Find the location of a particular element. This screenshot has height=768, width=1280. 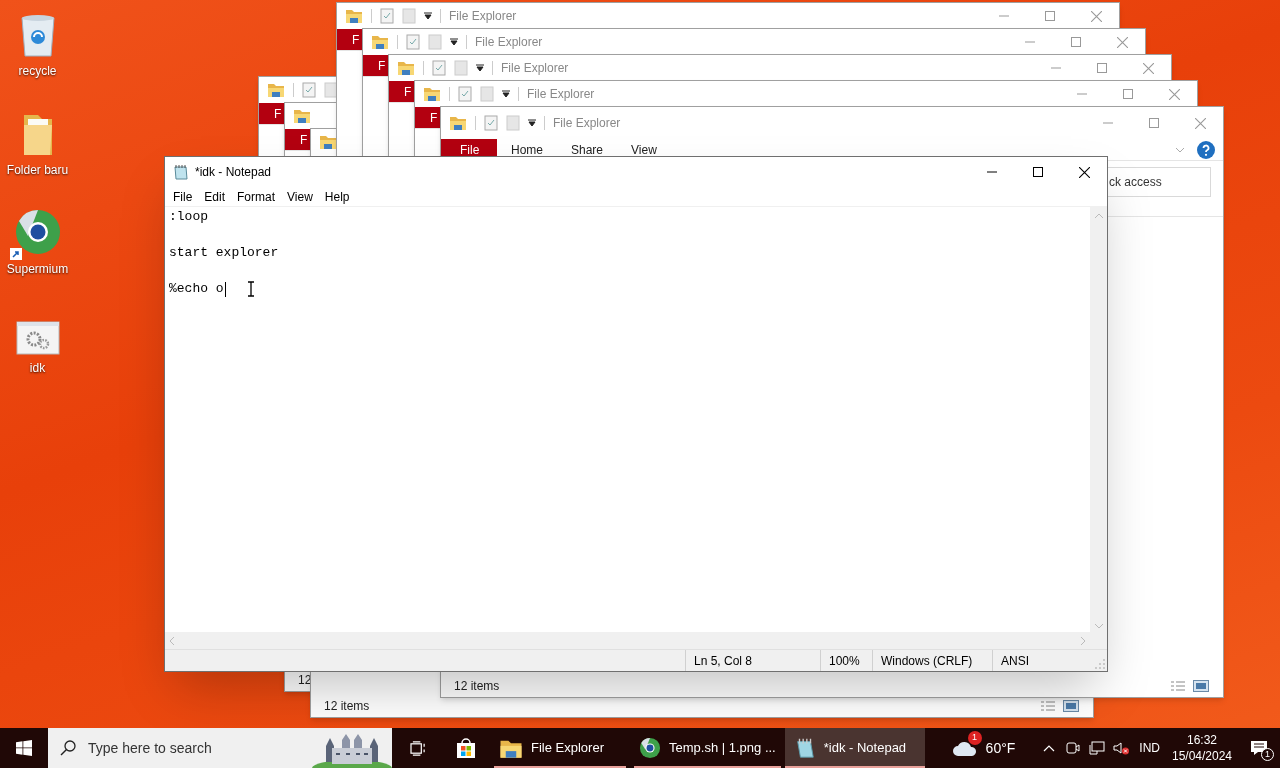

menu-item: Help is located at coordinates (337, 196).